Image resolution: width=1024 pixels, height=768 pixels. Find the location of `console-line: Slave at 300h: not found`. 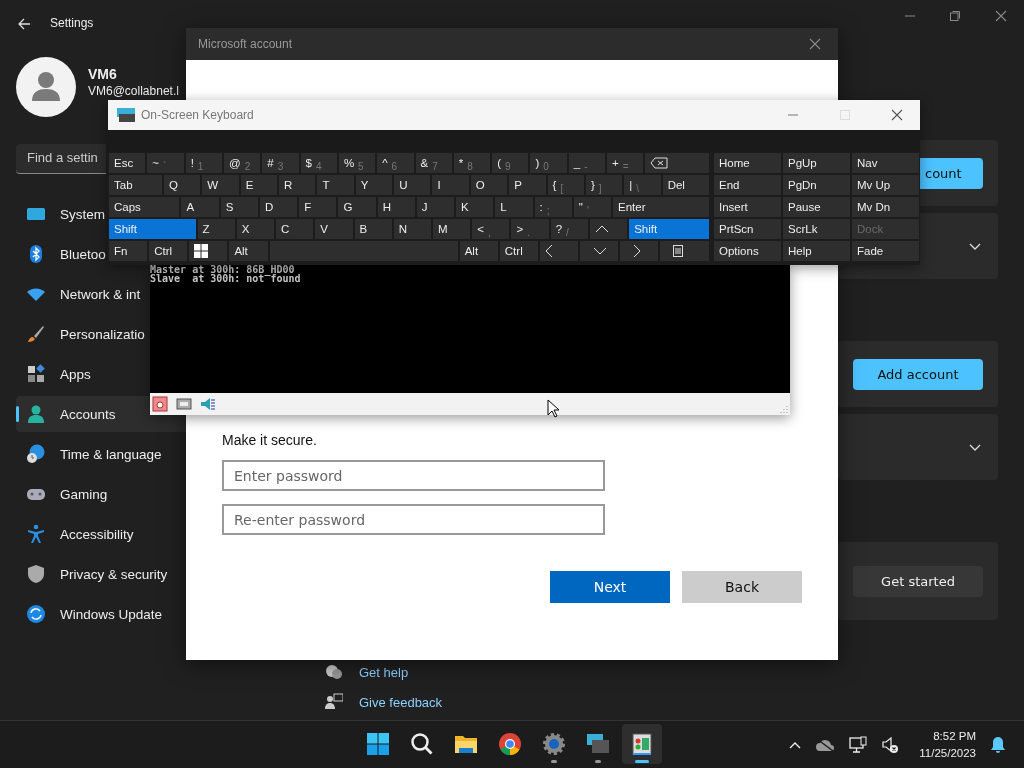

console-line: Slave at 300h: not found is located at coordinates (226, 278).